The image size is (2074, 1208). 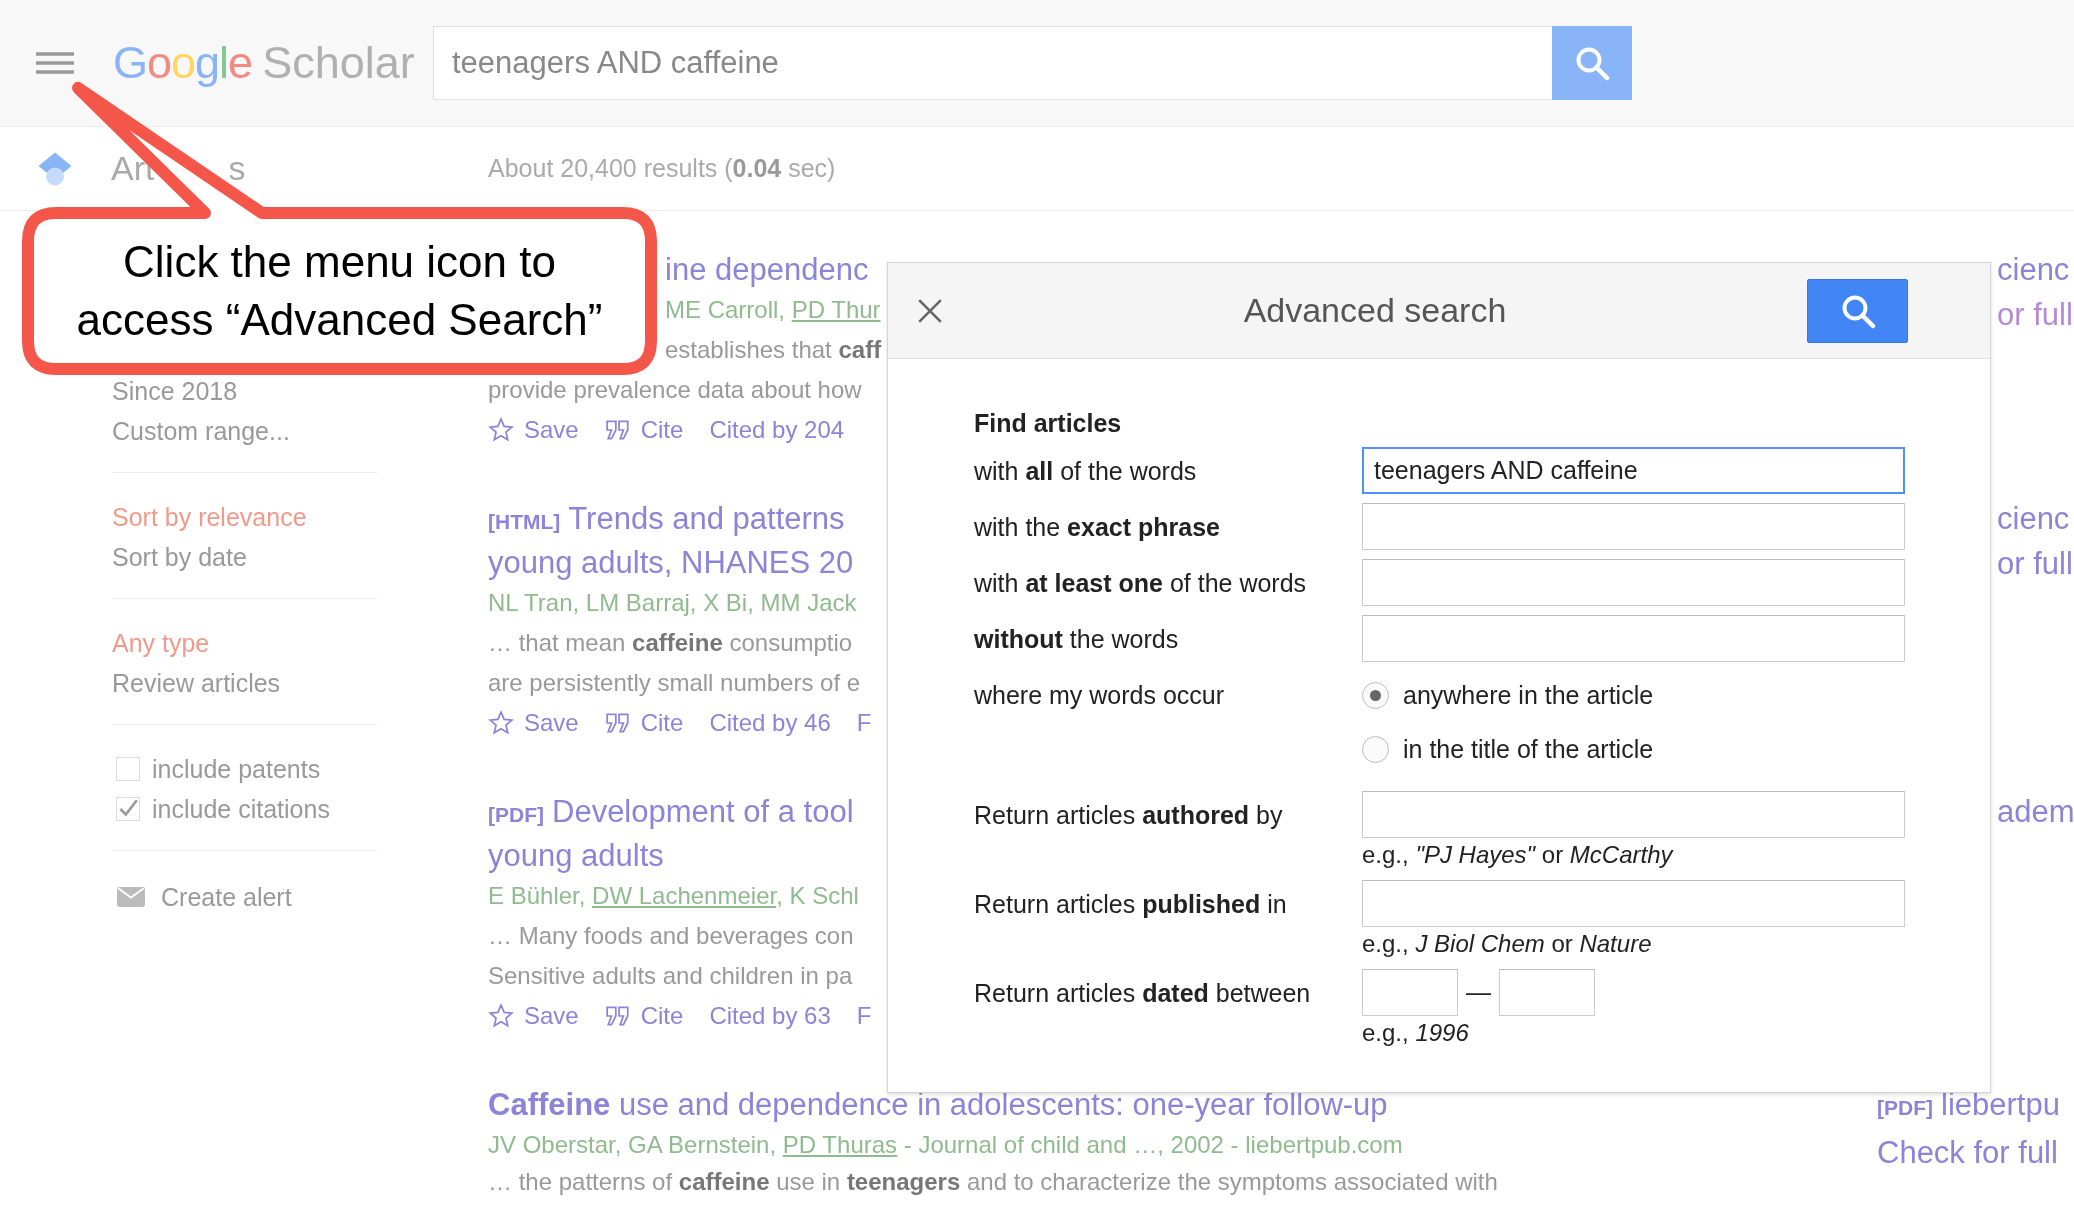 I want to click on section-heading: Find articles, so click(x=1048, y=423).